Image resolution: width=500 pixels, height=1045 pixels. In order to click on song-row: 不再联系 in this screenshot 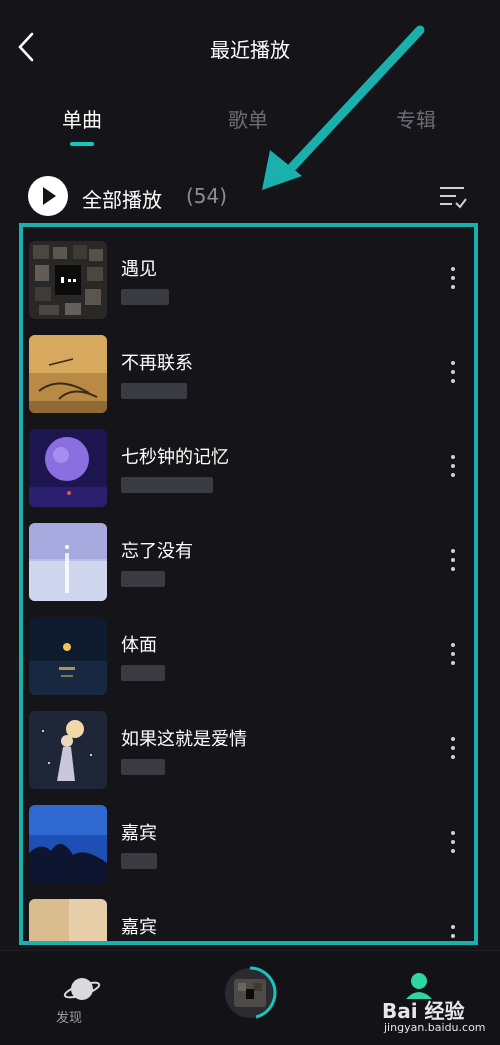, I will do `click(248, 368)`.